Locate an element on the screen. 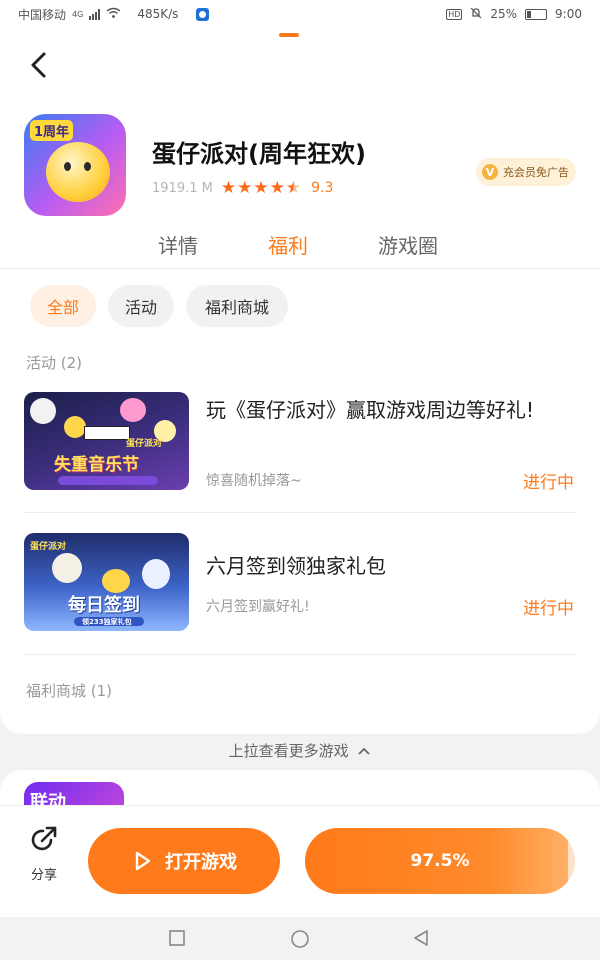  pull-up-label: 上拉查看更多游戏 is located at coordinates (288, 751).